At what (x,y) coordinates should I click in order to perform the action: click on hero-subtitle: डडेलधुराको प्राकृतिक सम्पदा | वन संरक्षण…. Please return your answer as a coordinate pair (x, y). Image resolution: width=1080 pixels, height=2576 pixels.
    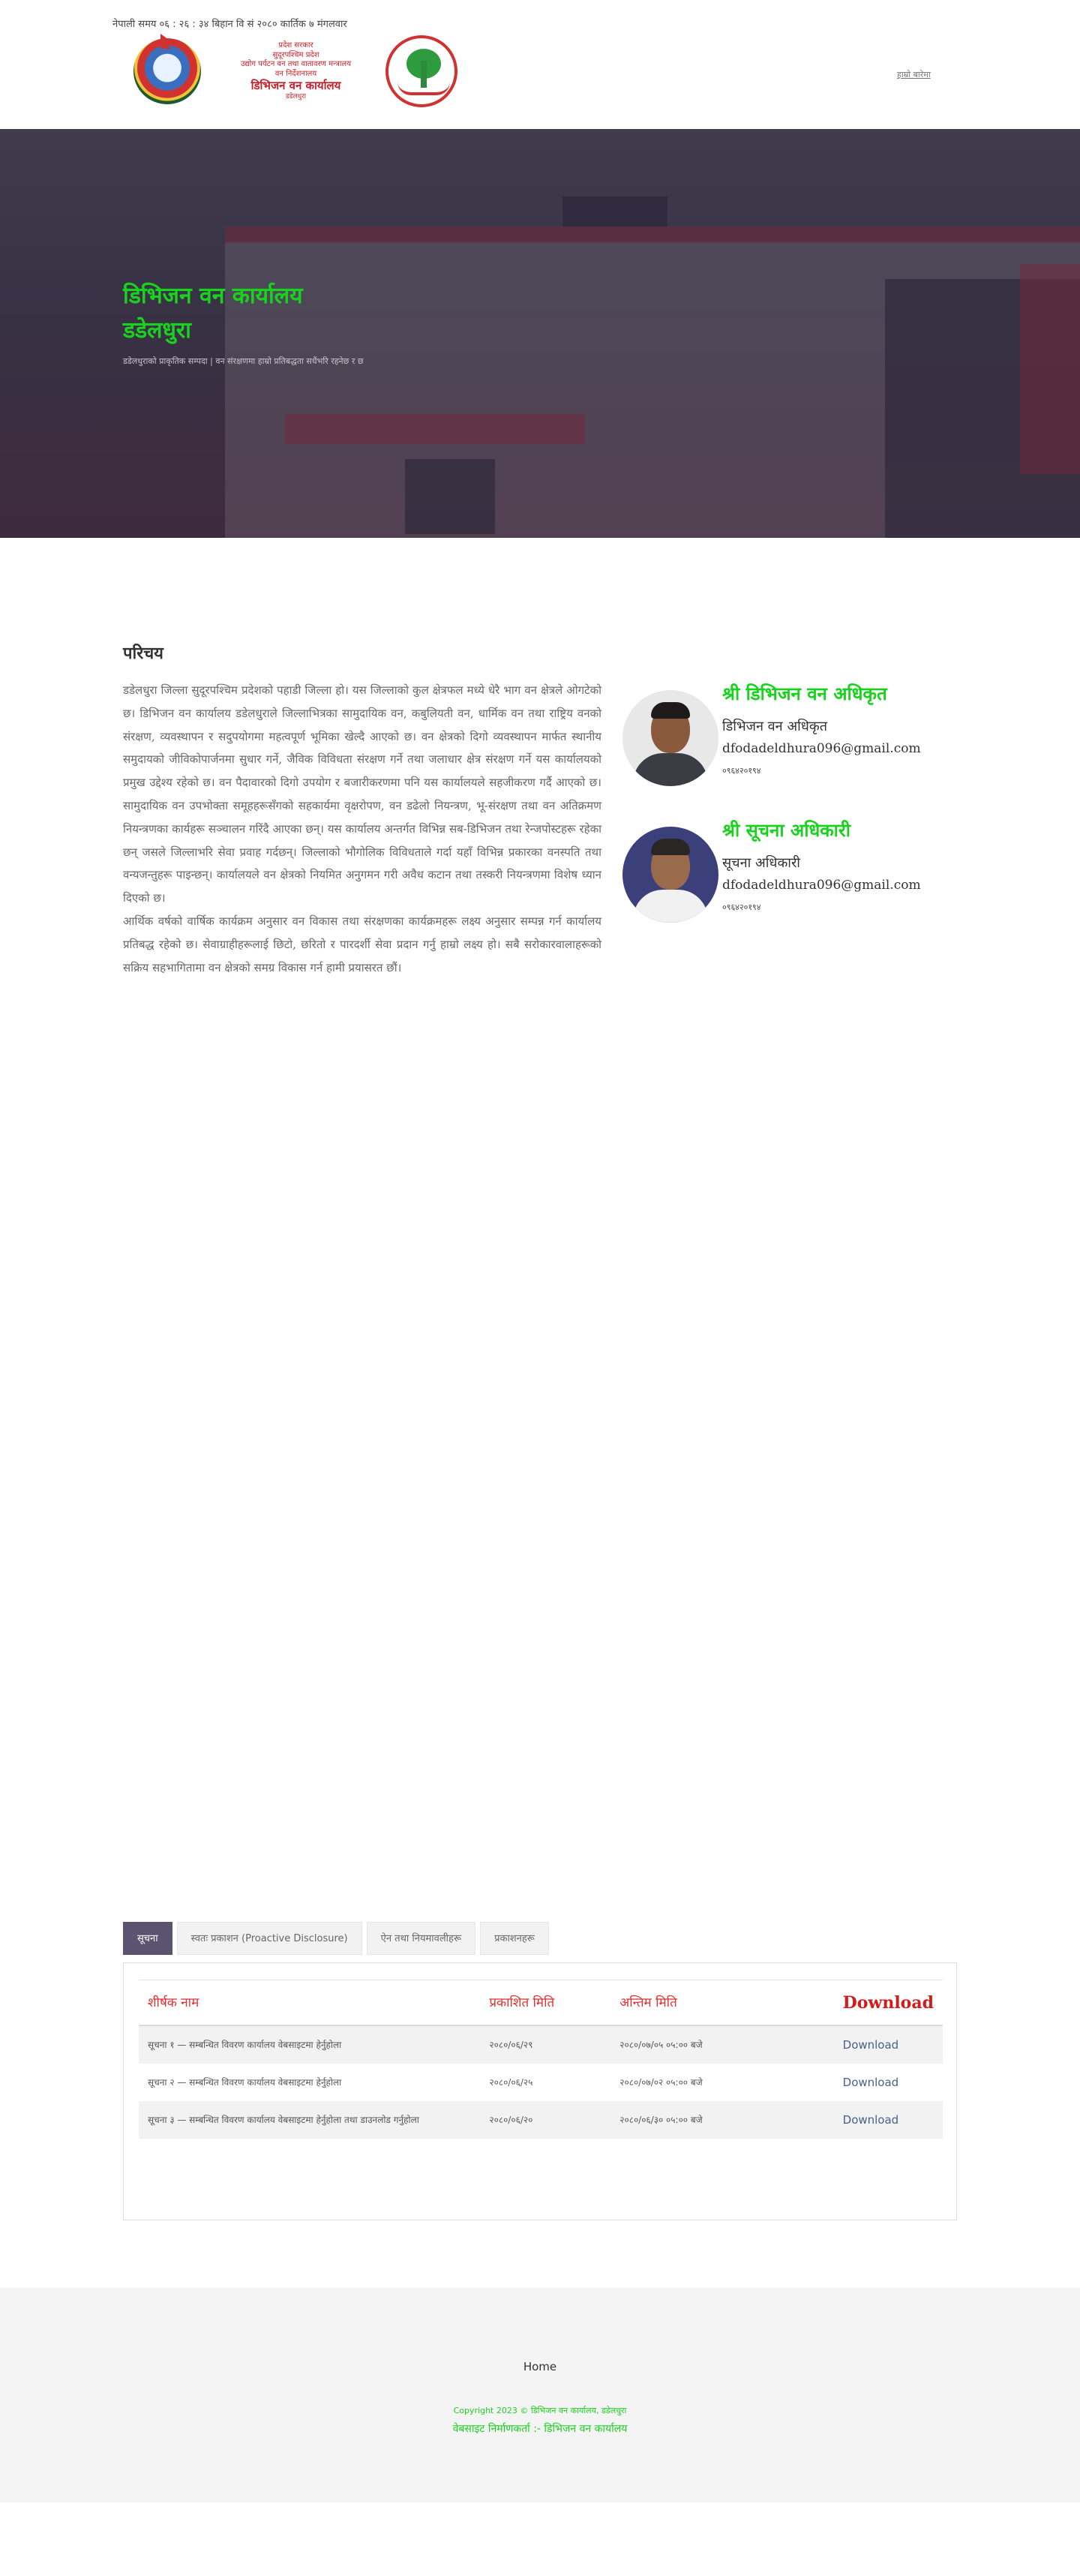
    Looking at the image, I should click on (243, 361).